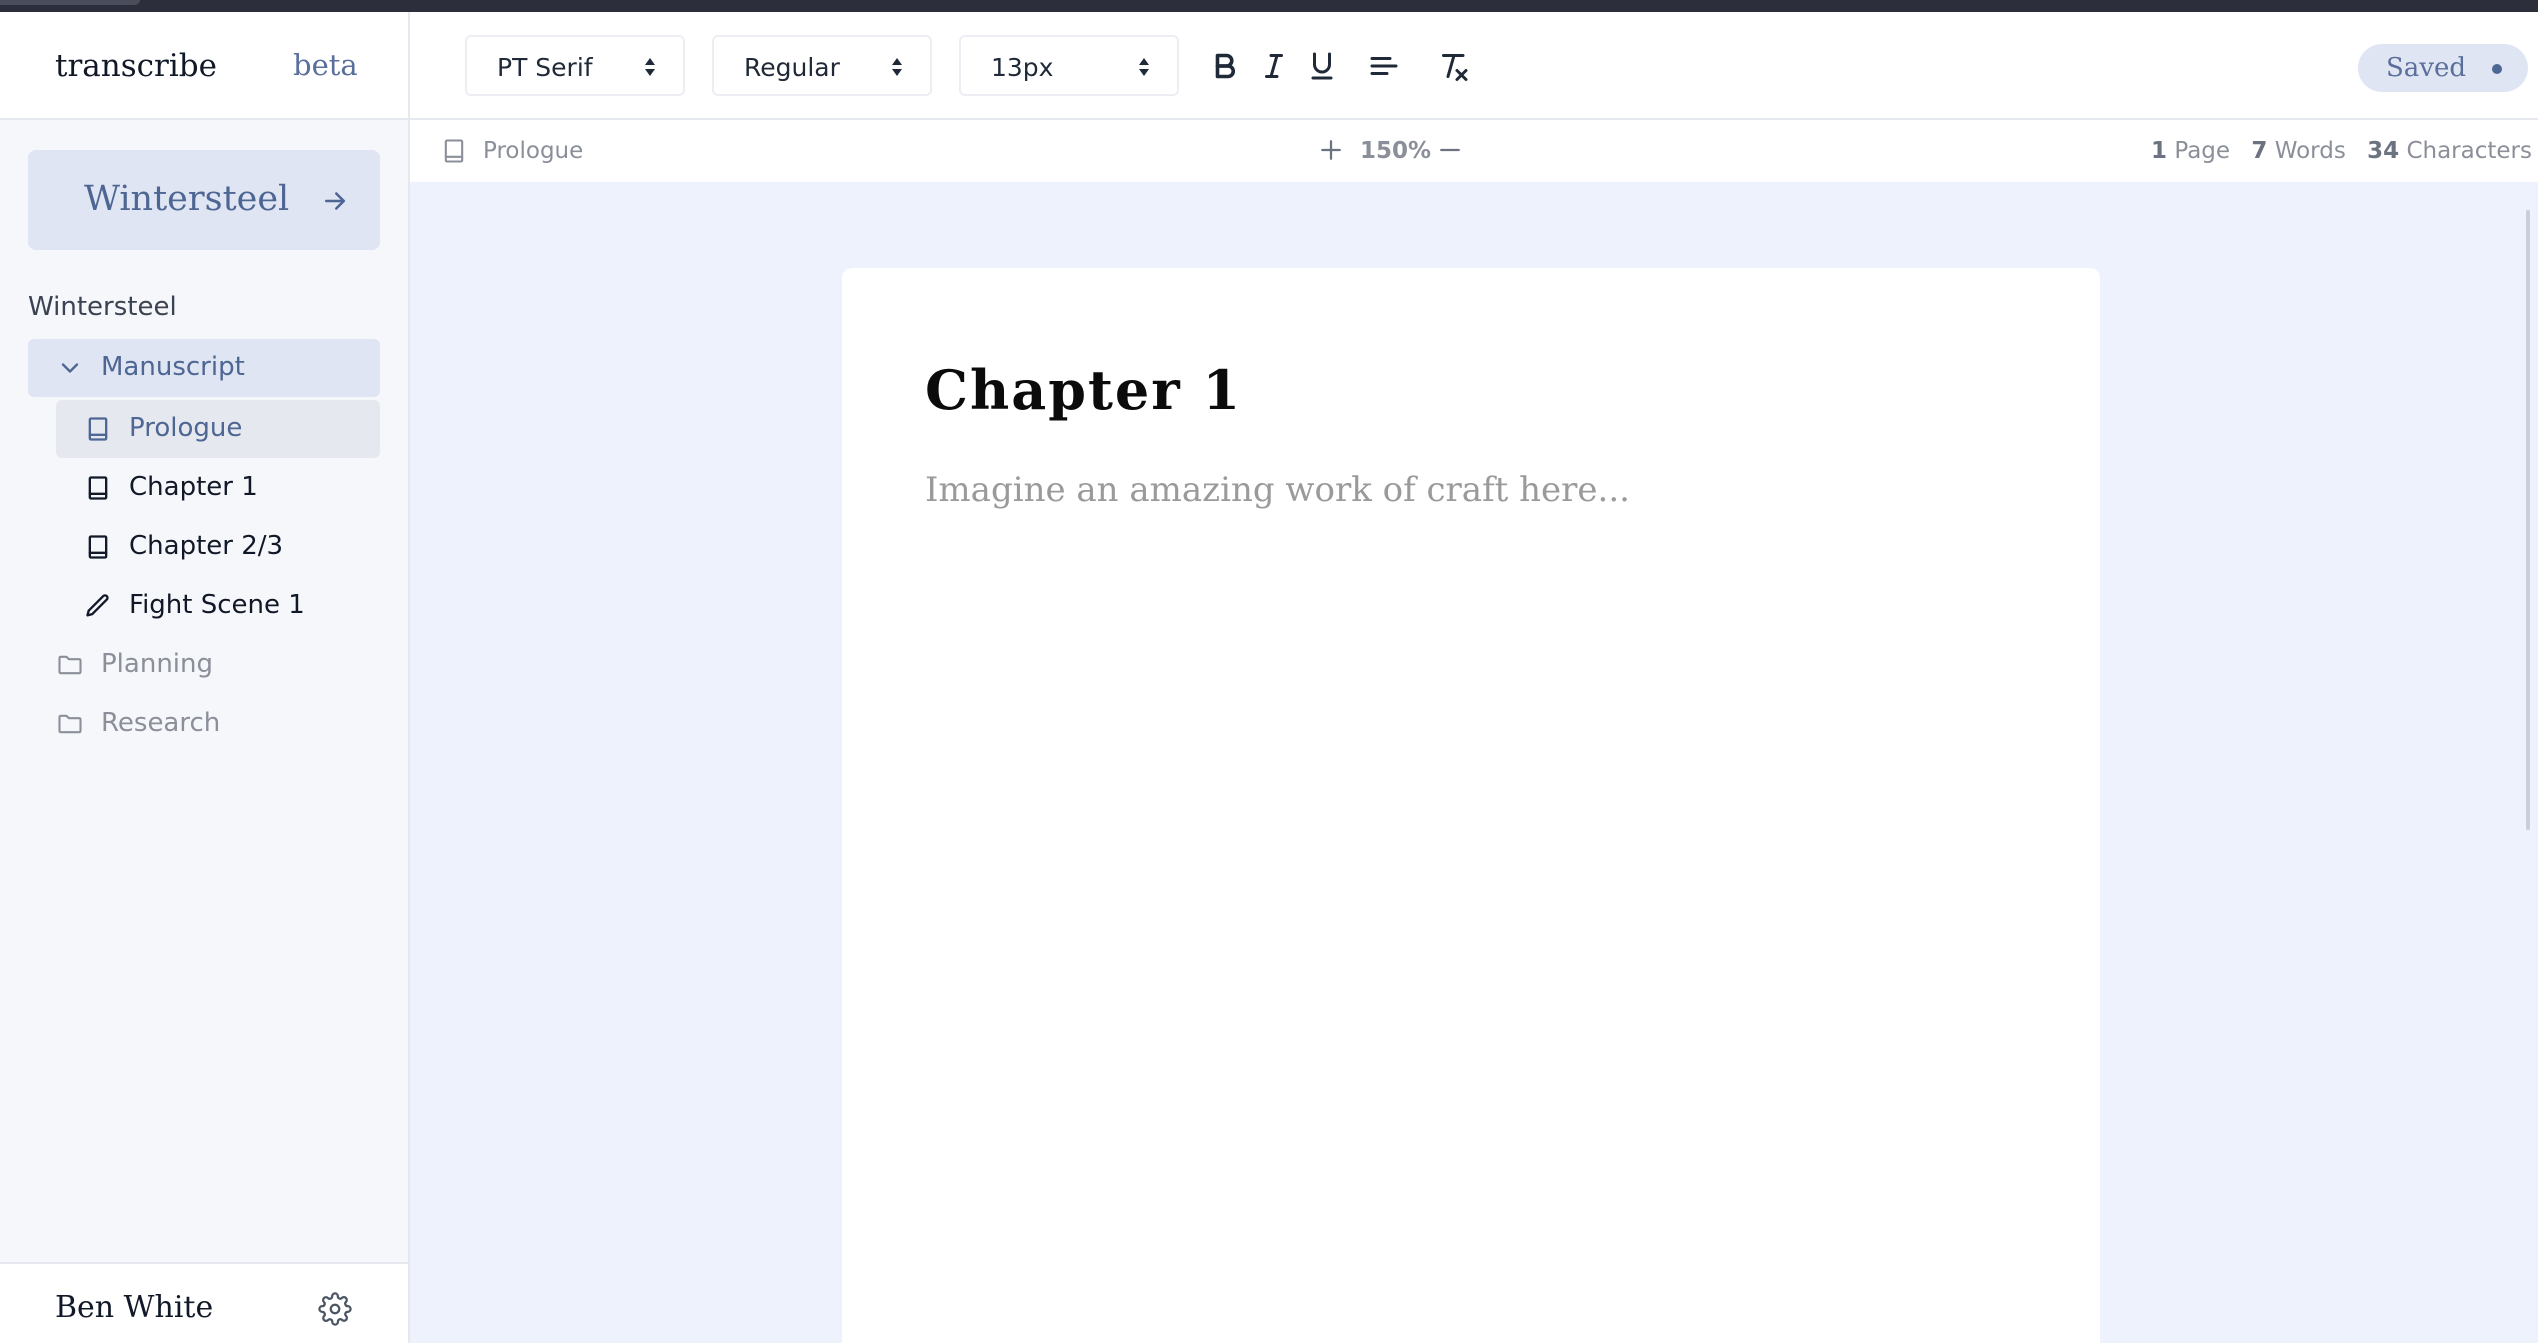 The image size is (2538, 1343). What do you see at coordinates (1322, 66) in the screenshot?
I see `underline-icon` at bounding box center [1322, 66].